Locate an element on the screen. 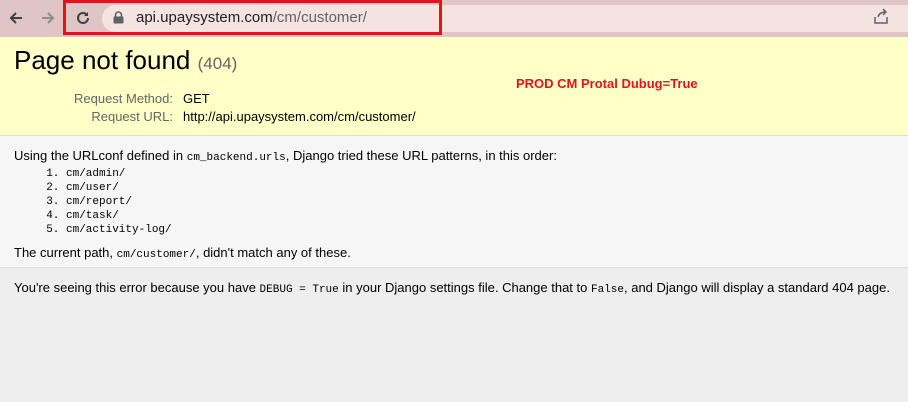 The image size is (908, 402). request-url-value: http://api.upaysystem.com/cm/customer/ is located at coordinates (299, 116).